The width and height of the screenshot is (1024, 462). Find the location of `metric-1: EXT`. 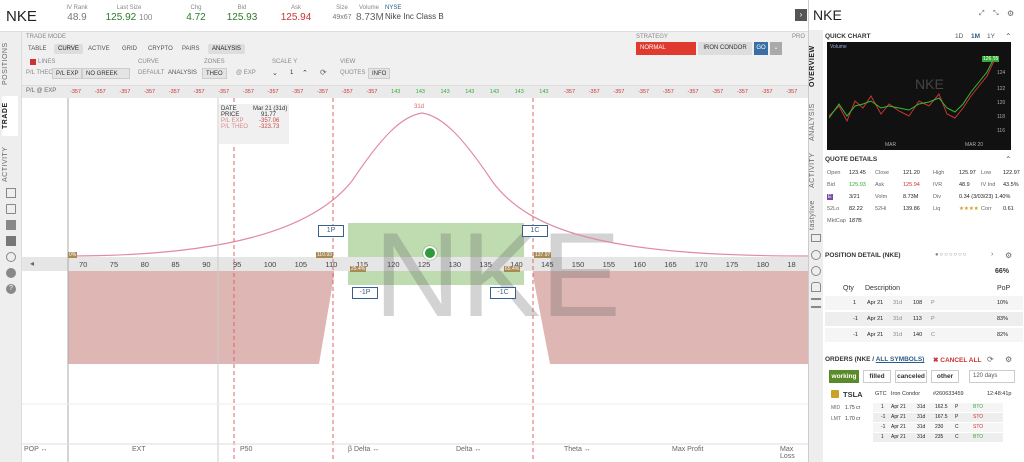

metric-1: EXT is located at coordinates (139, 449).